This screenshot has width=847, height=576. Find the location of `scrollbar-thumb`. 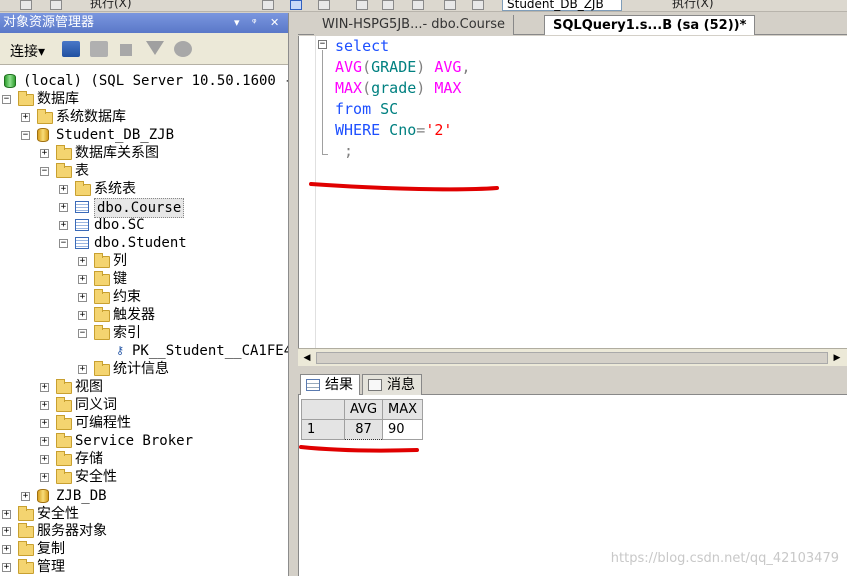

scrollbar-thumb is located at coordinates (572, 358).